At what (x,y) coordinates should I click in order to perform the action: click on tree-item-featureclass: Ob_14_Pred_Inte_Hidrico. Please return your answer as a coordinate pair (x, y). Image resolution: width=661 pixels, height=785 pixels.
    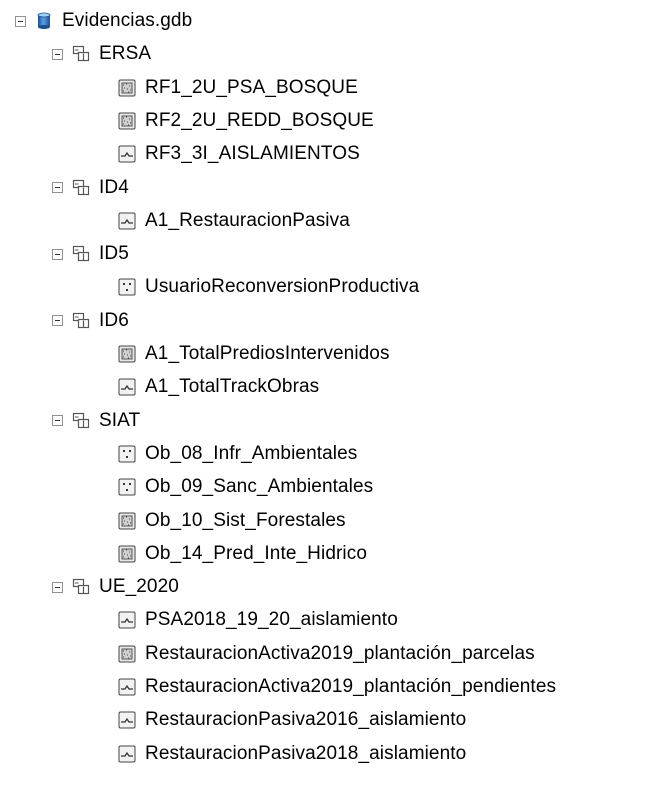
    Looking at the image, I should click on (242, 554).